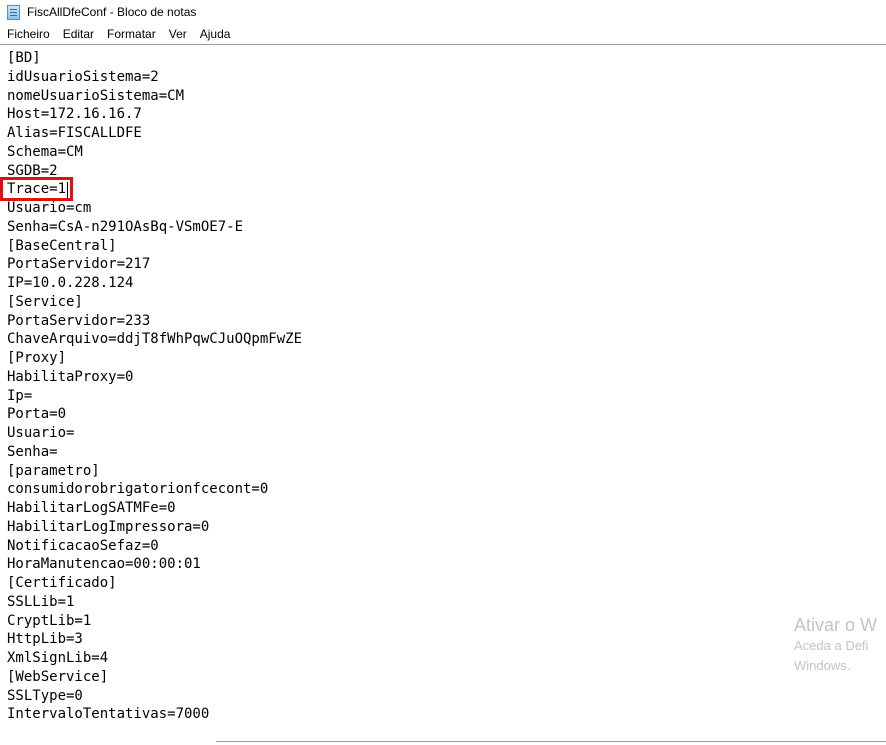  I want to click on editor-line: nomeUsuarioSistema=CM, so click(96, 95).